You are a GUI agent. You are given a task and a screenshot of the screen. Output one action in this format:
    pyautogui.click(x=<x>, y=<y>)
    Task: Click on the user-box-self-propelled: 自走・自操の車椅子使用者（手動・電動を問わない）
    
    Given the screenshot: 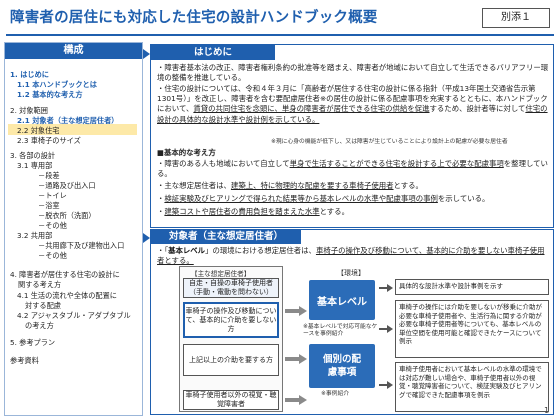 What is the action you would take?
    pyautogui.click(x=231, y=288)
    